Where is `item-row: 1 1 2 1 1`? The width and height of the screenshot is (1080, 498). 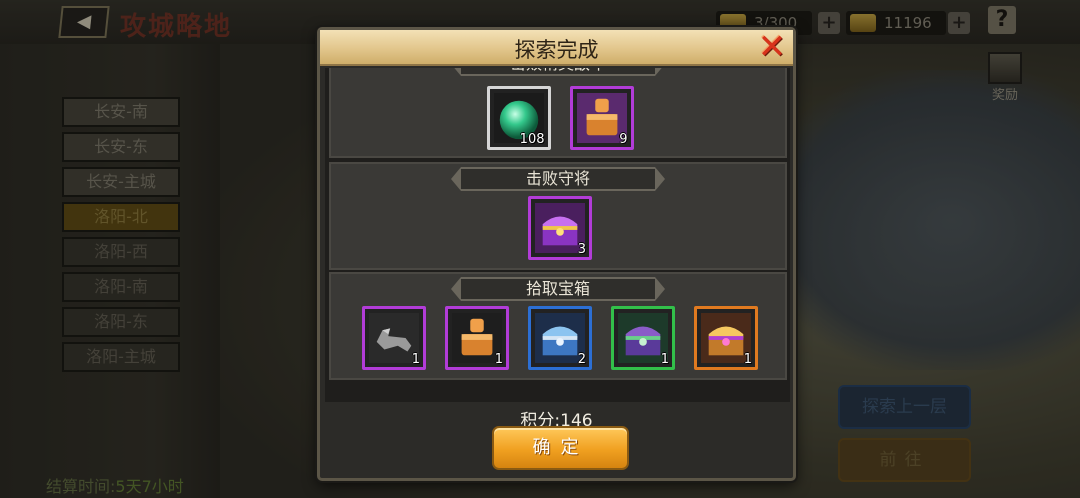
item-row: 1 1 2 1 1 is located at coordinates (560, 338).